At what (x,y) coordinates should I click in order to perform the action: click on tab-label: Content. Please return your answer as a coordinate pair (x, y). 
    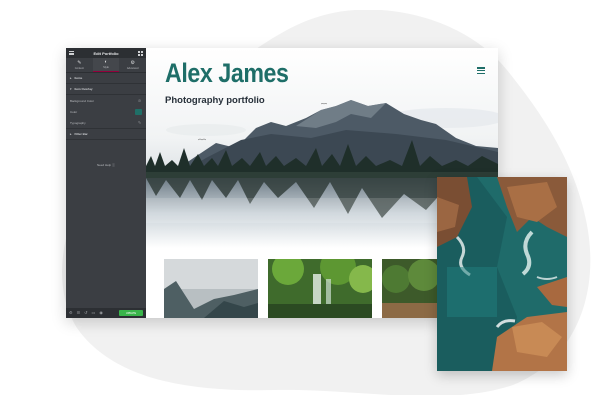
    Looking at the image, I should click on (79, 68).